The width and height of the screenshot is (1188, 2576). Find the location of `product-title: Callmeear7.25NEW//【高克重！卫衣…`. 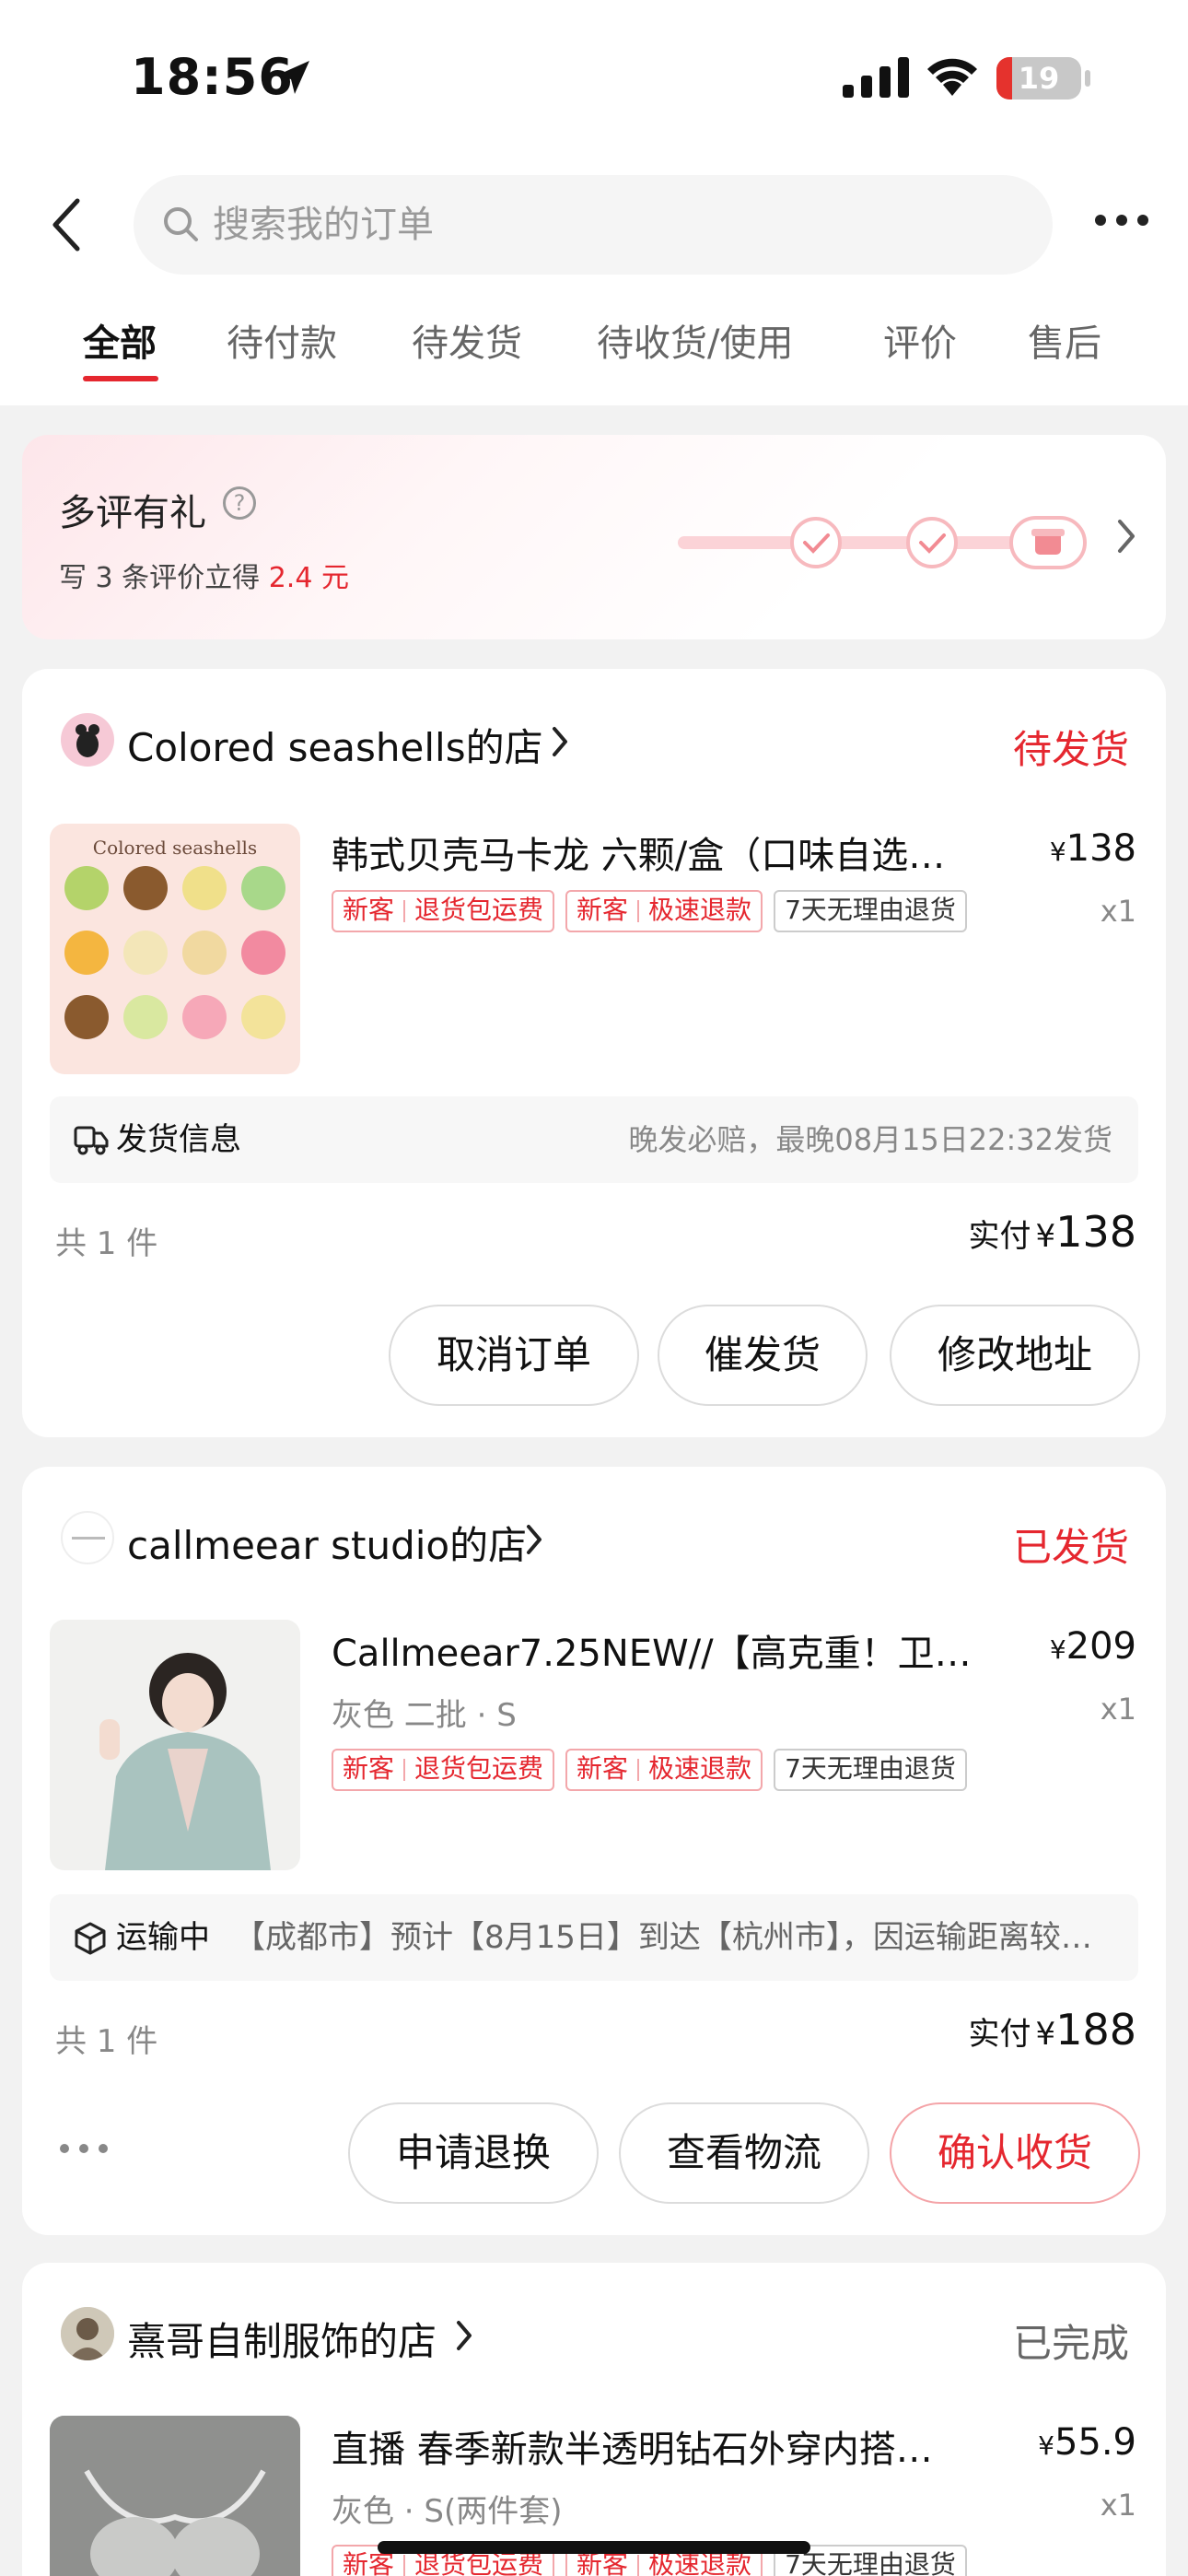

product-title: Callmeear7.25NEW//【高克重！卫衣… is located at coordinates (663, 1650).